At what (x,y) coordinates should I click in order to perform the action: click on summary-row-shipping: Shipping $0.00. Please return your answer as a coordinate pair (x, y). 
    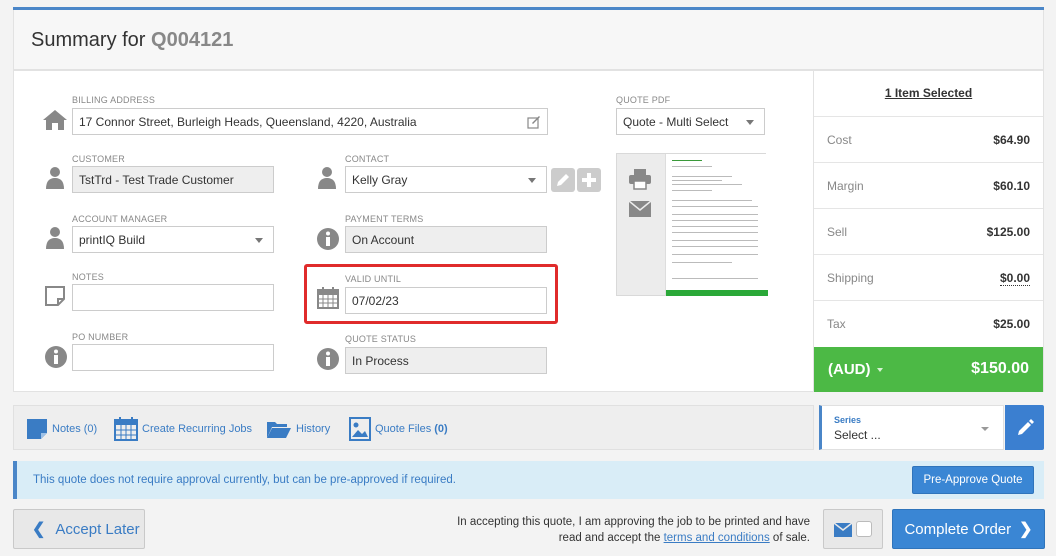
    Looking at the image, I should click on (928, 278).